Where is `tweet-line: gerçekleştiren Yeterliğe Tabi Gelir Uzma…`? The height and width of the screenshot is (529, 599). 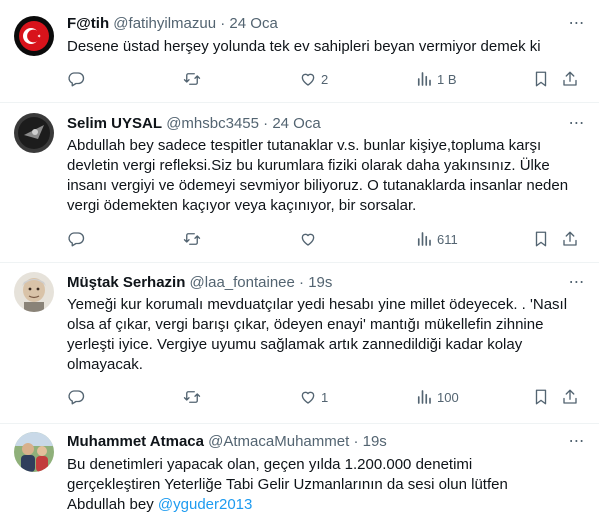 tweet-line: gerçekleştiren Yeterliğe Tabi Gelir Uzma… is located at coordinates (287, 484).